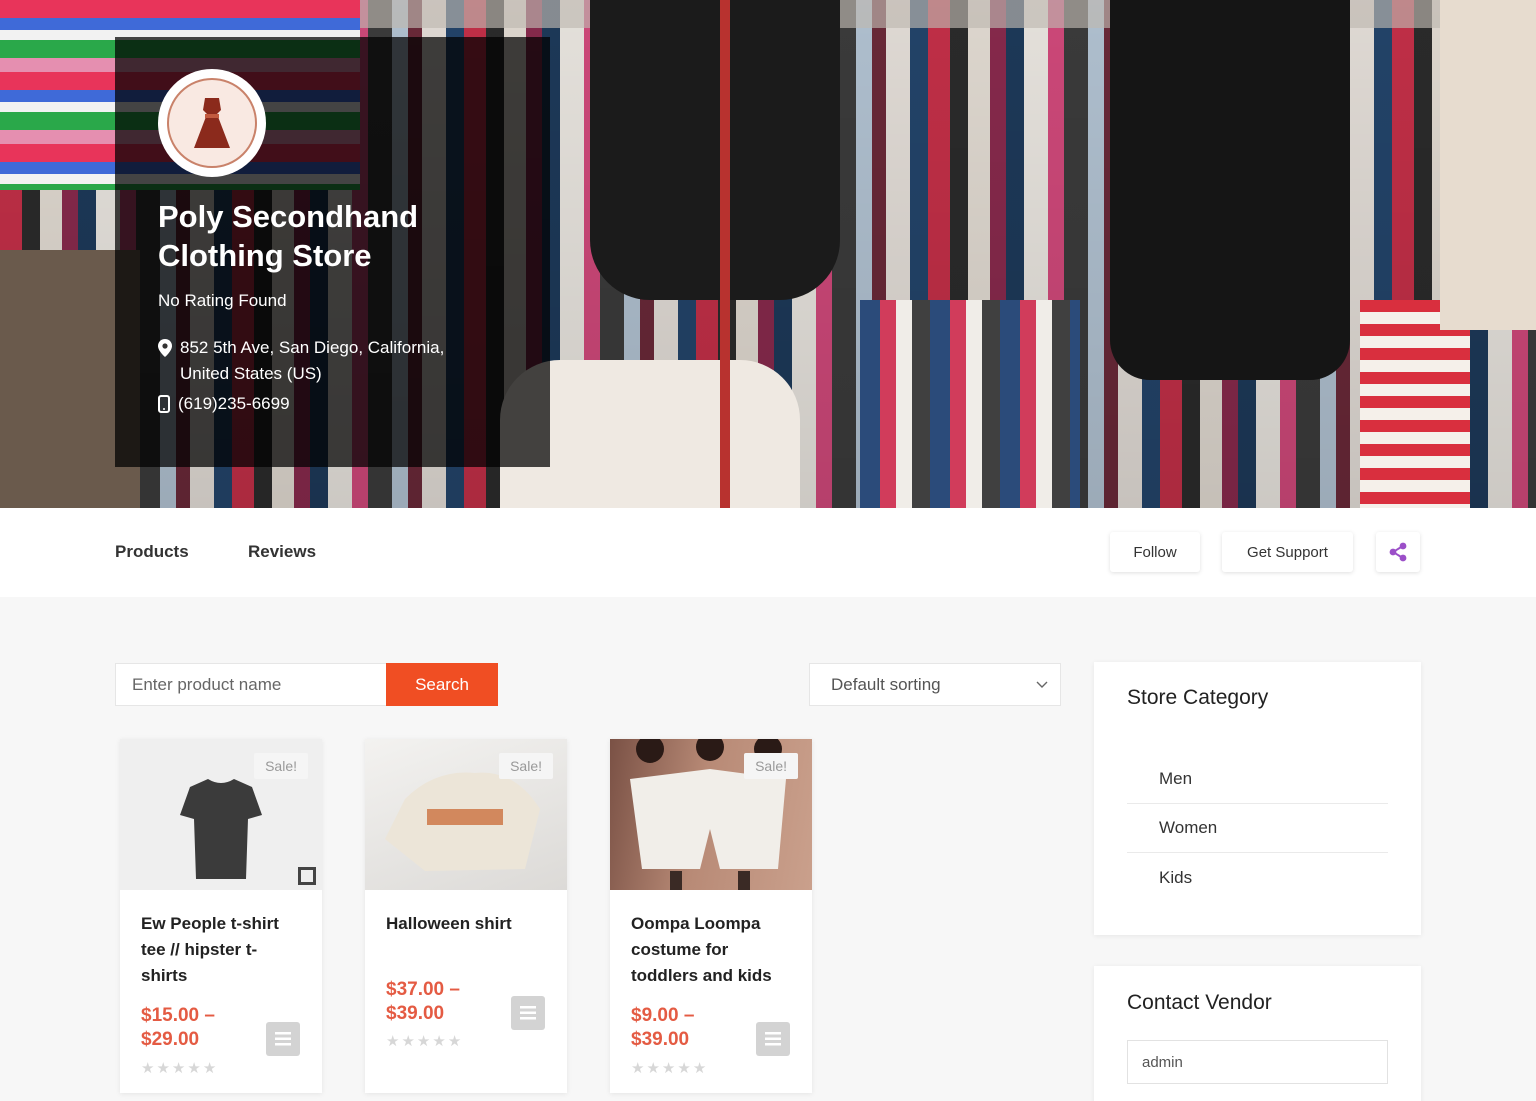 The height and width of the screenshot is (1101, 1536). I want to click on dress-logo-icon, so click(212, 123).